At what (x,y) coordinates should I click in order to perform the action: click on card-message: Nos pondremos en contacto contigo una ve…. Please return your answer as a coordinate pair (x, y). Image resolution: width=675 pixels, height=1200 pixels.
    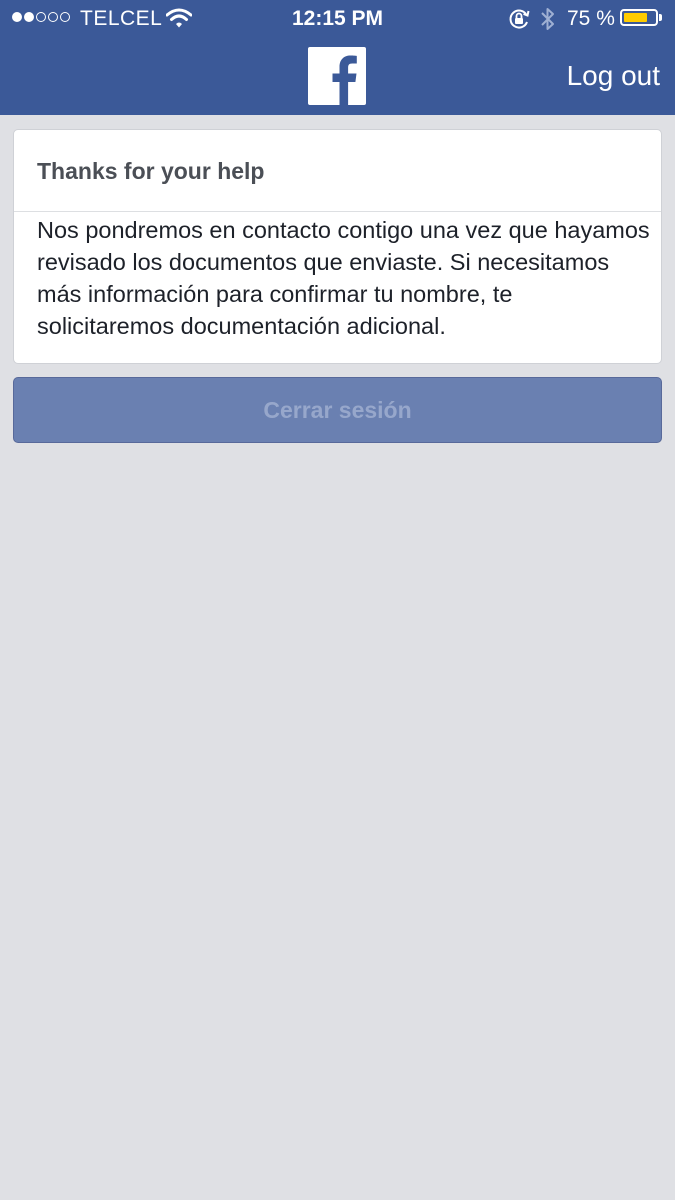
    Looking at the image, I should click on (343, 278).